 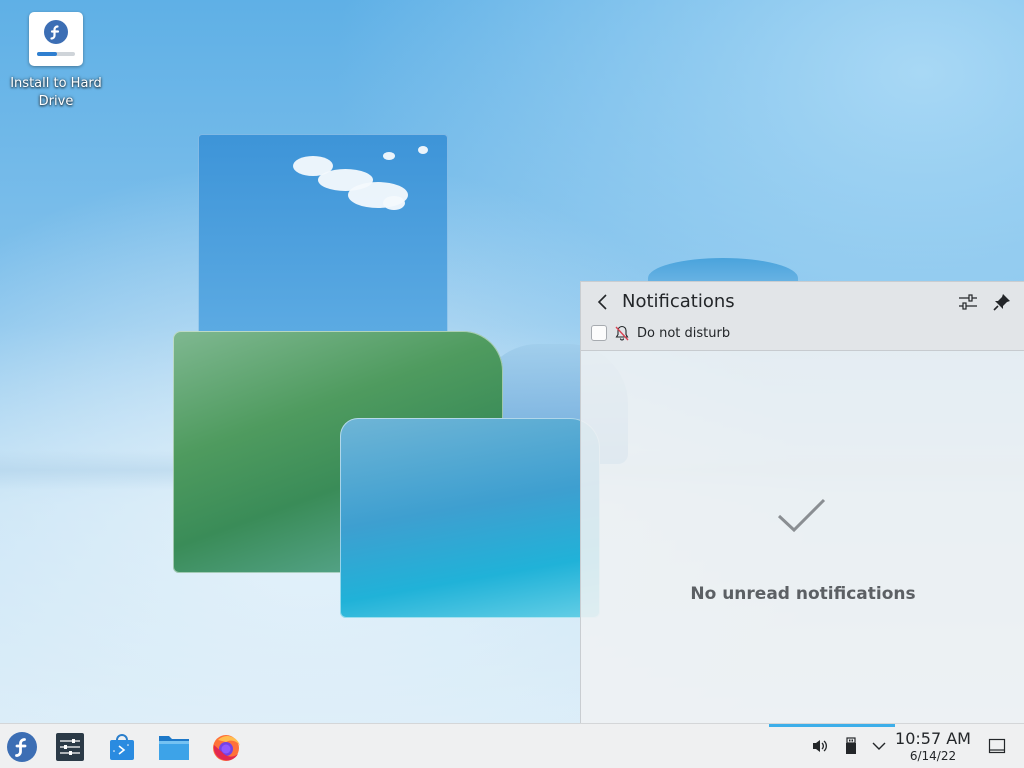 I want to click on taskbar: 10:57 AM 6/14/22, so click(x=512, y=745).